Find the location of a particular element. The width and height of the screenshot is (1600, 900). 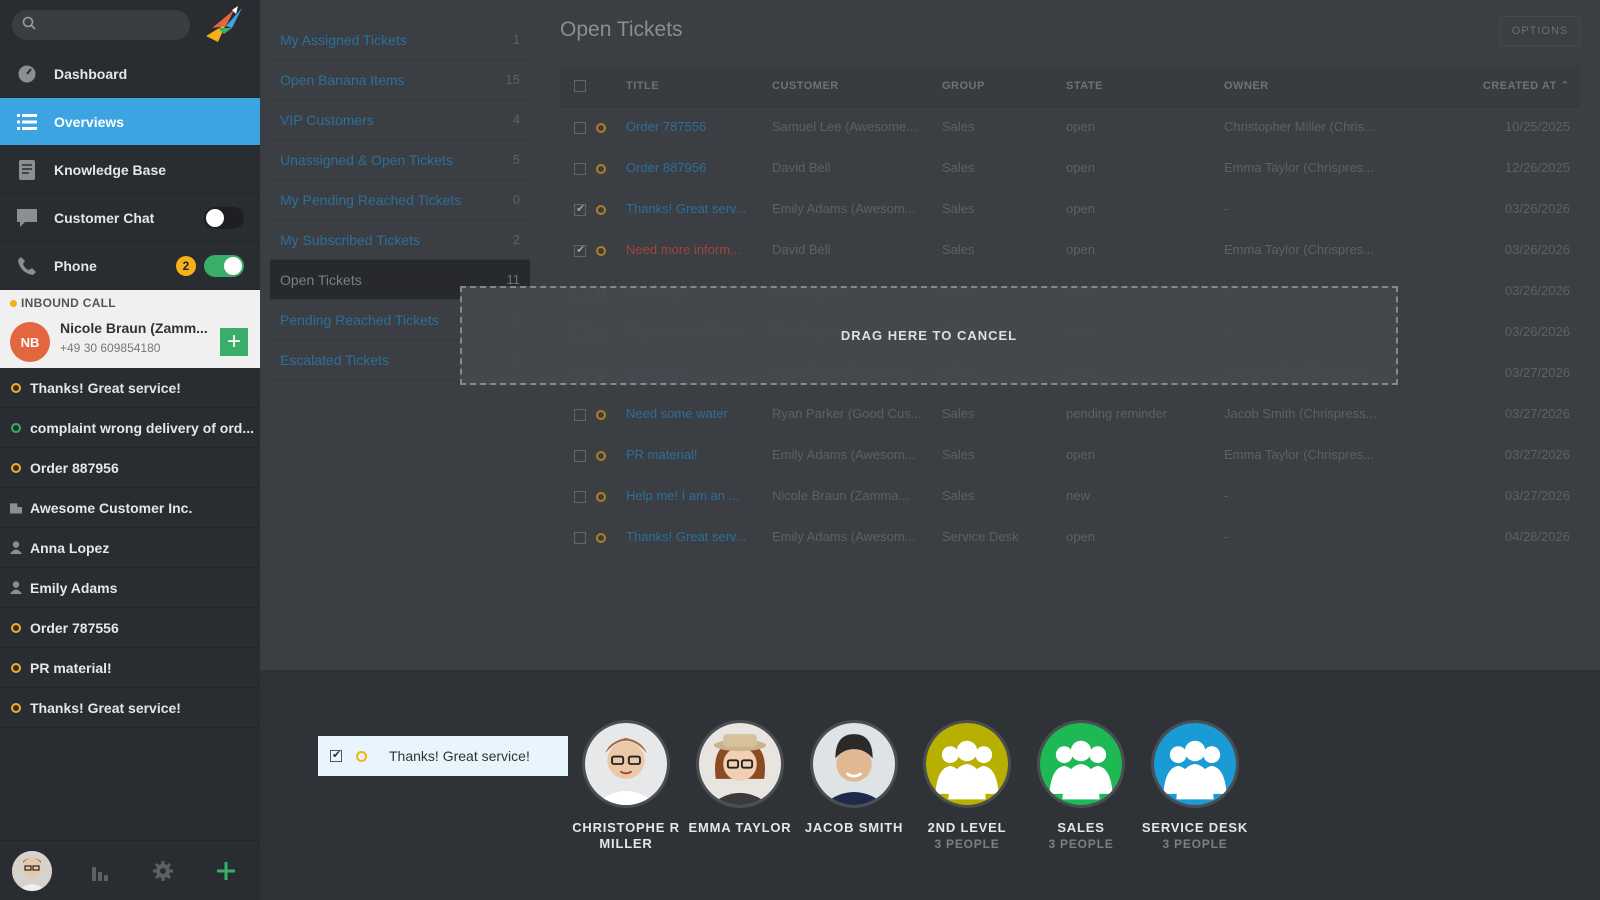

task-item: PR material! is located at coordinates (130, 668).